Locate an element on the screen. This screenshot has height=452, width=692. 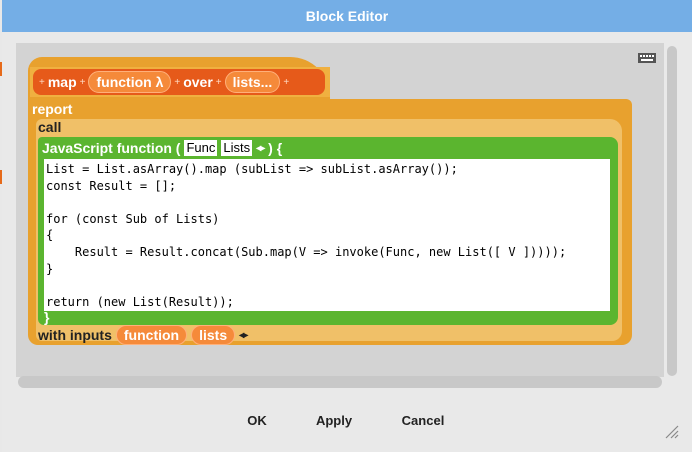
call-label: call is located at coordinates (50, 127).